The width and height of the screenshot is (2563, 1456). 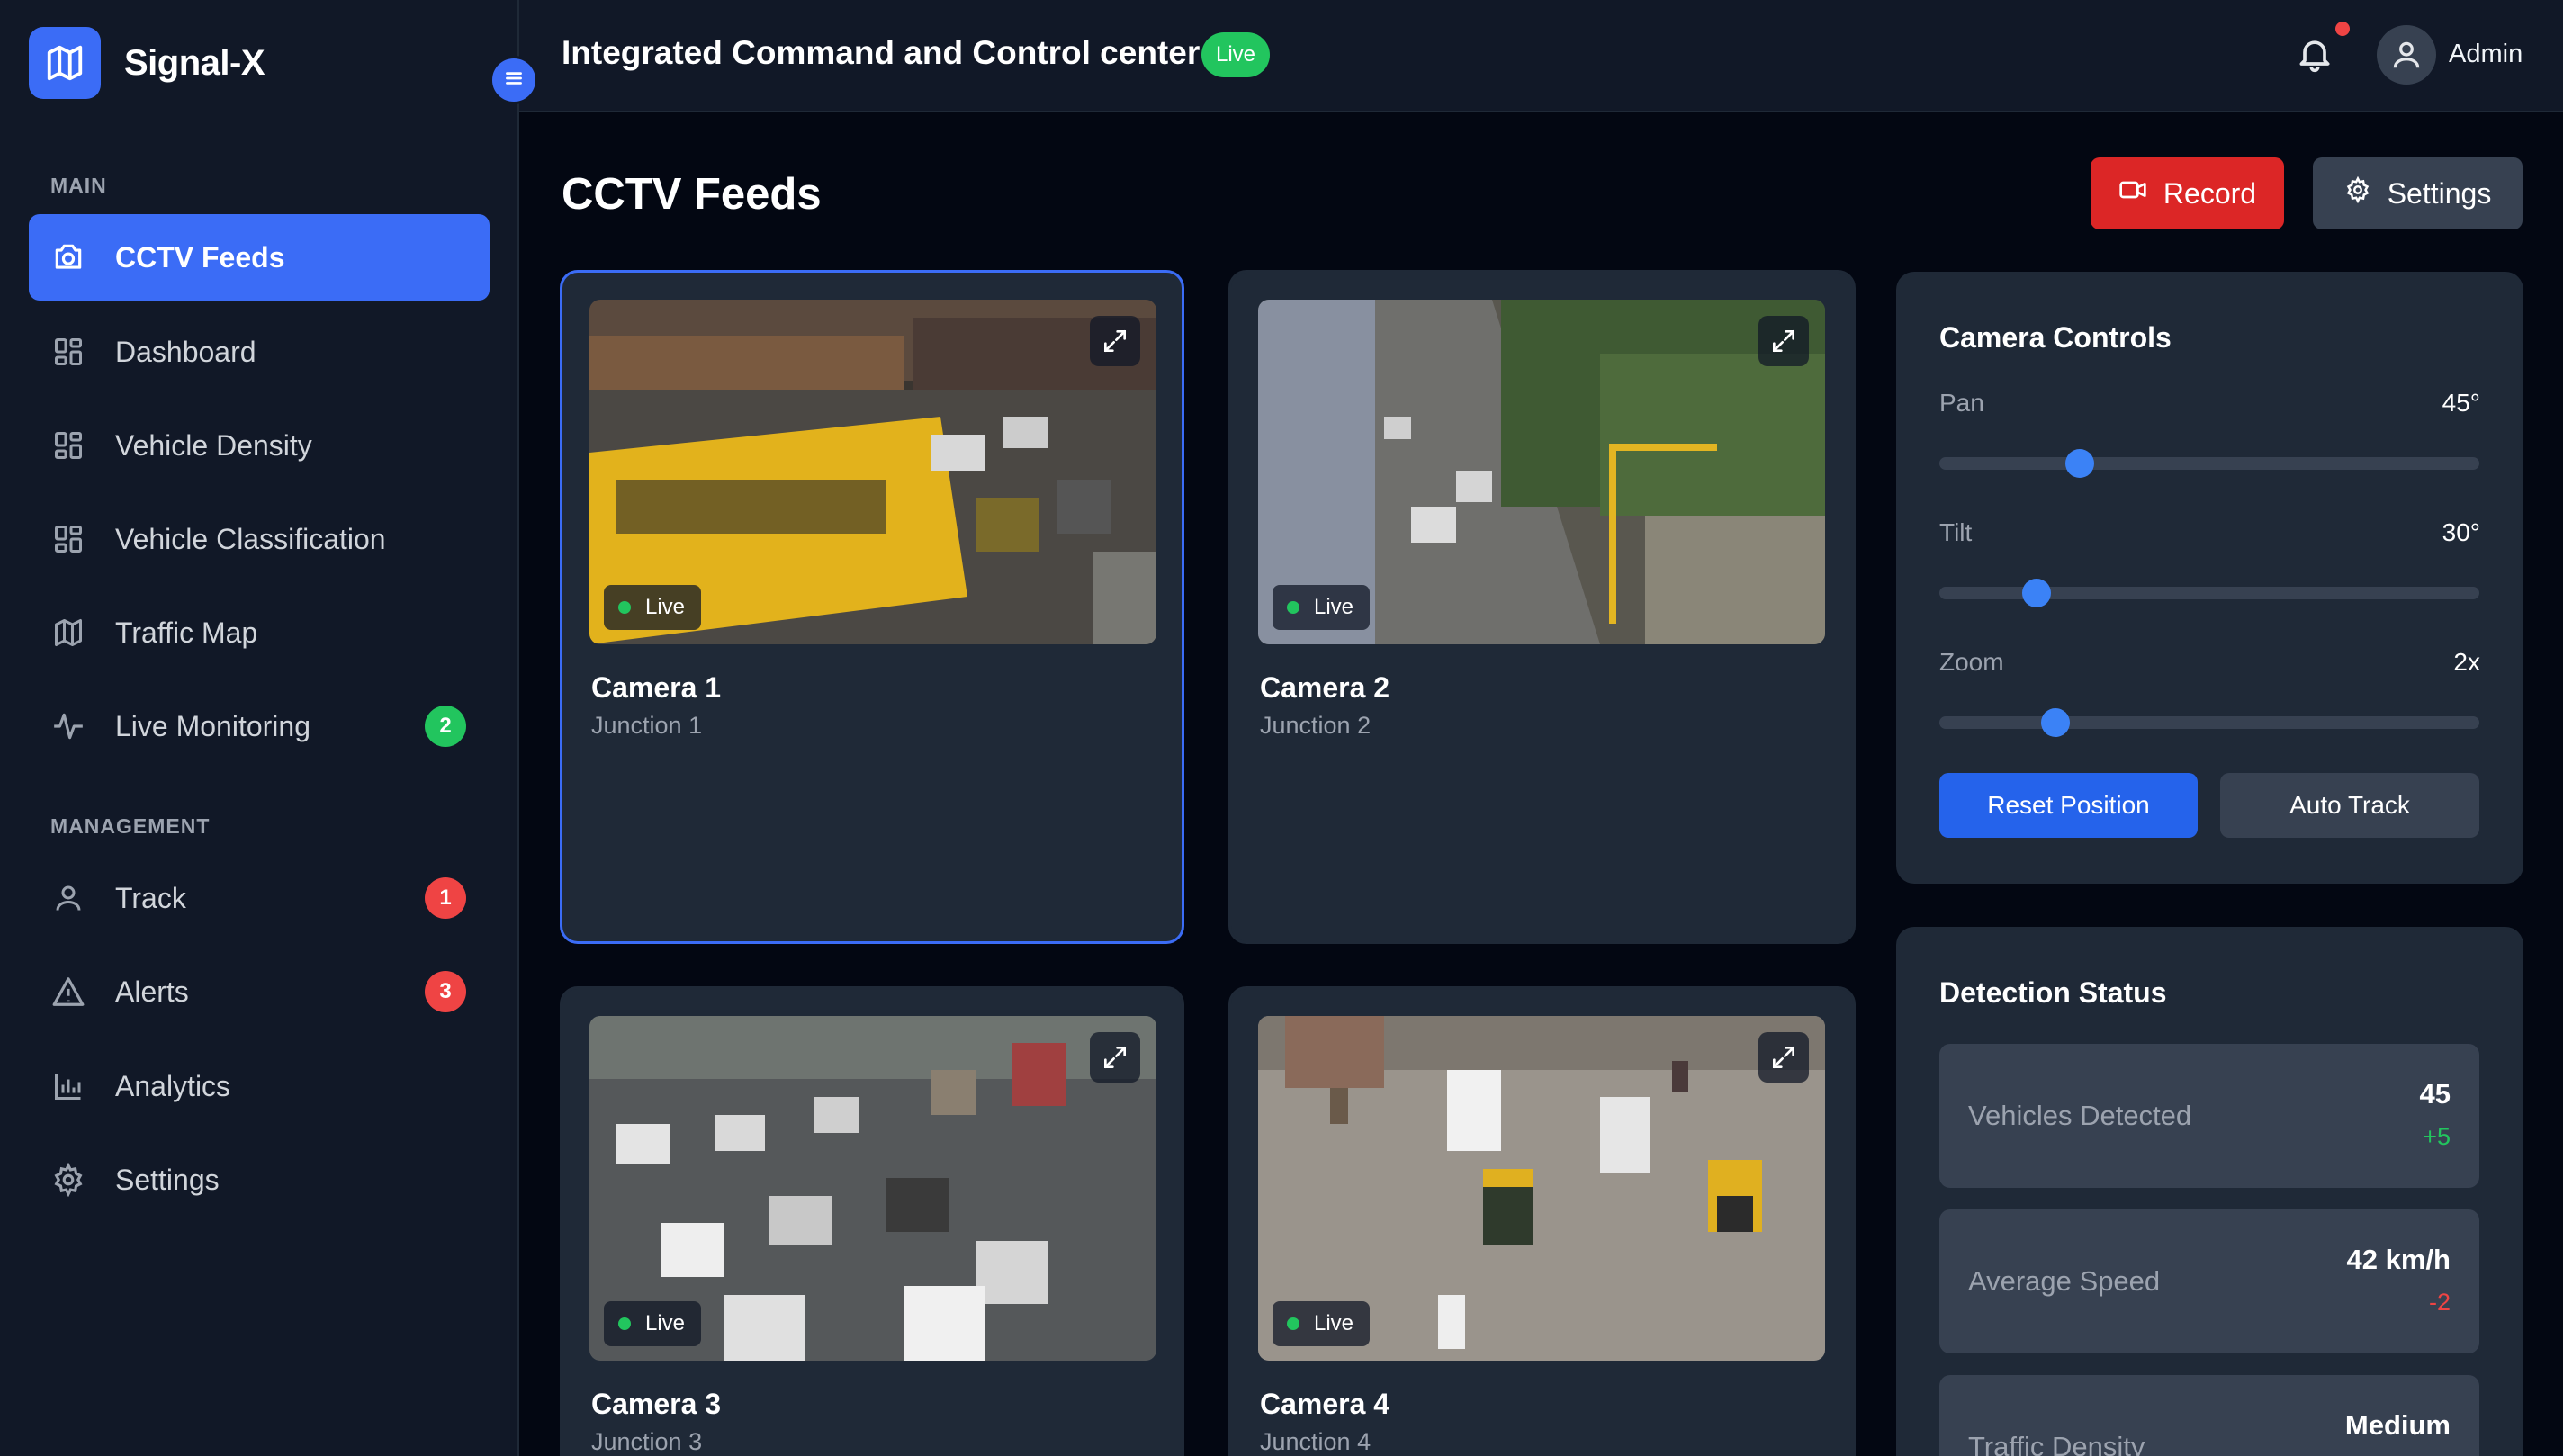 I want to click on camera-name: Camera 1, so click(x=656, y=688).